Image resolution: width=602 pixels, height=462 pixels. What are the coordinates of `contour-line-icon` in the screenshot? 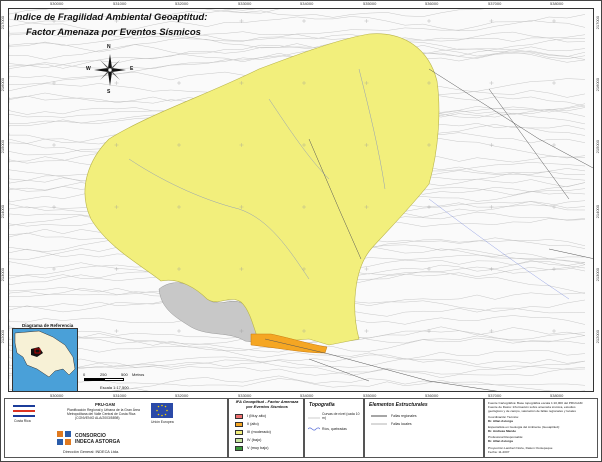 It's located at (314, 418).